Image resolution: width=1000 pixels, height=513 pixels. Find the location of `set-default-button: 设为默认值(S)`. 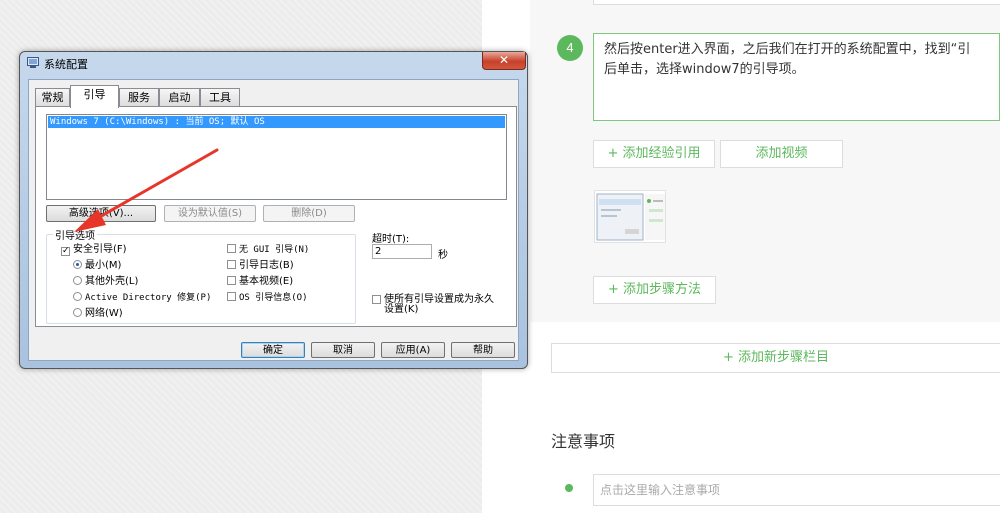

set-default-button: 设为默认值(S) is located at coordinates (210, 213).